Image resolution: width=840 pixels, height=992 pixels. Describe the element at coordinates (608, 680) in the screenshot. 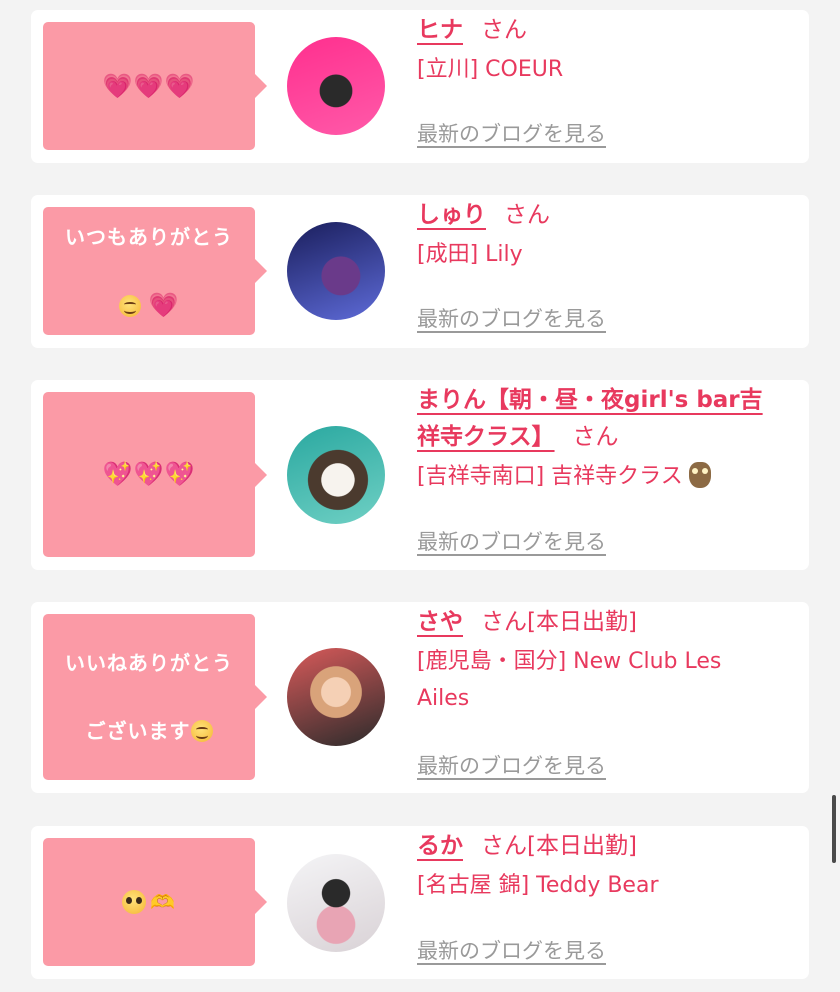

I see `shop-location: [鹿児島・国分] New Club Les Ailes` at that location.